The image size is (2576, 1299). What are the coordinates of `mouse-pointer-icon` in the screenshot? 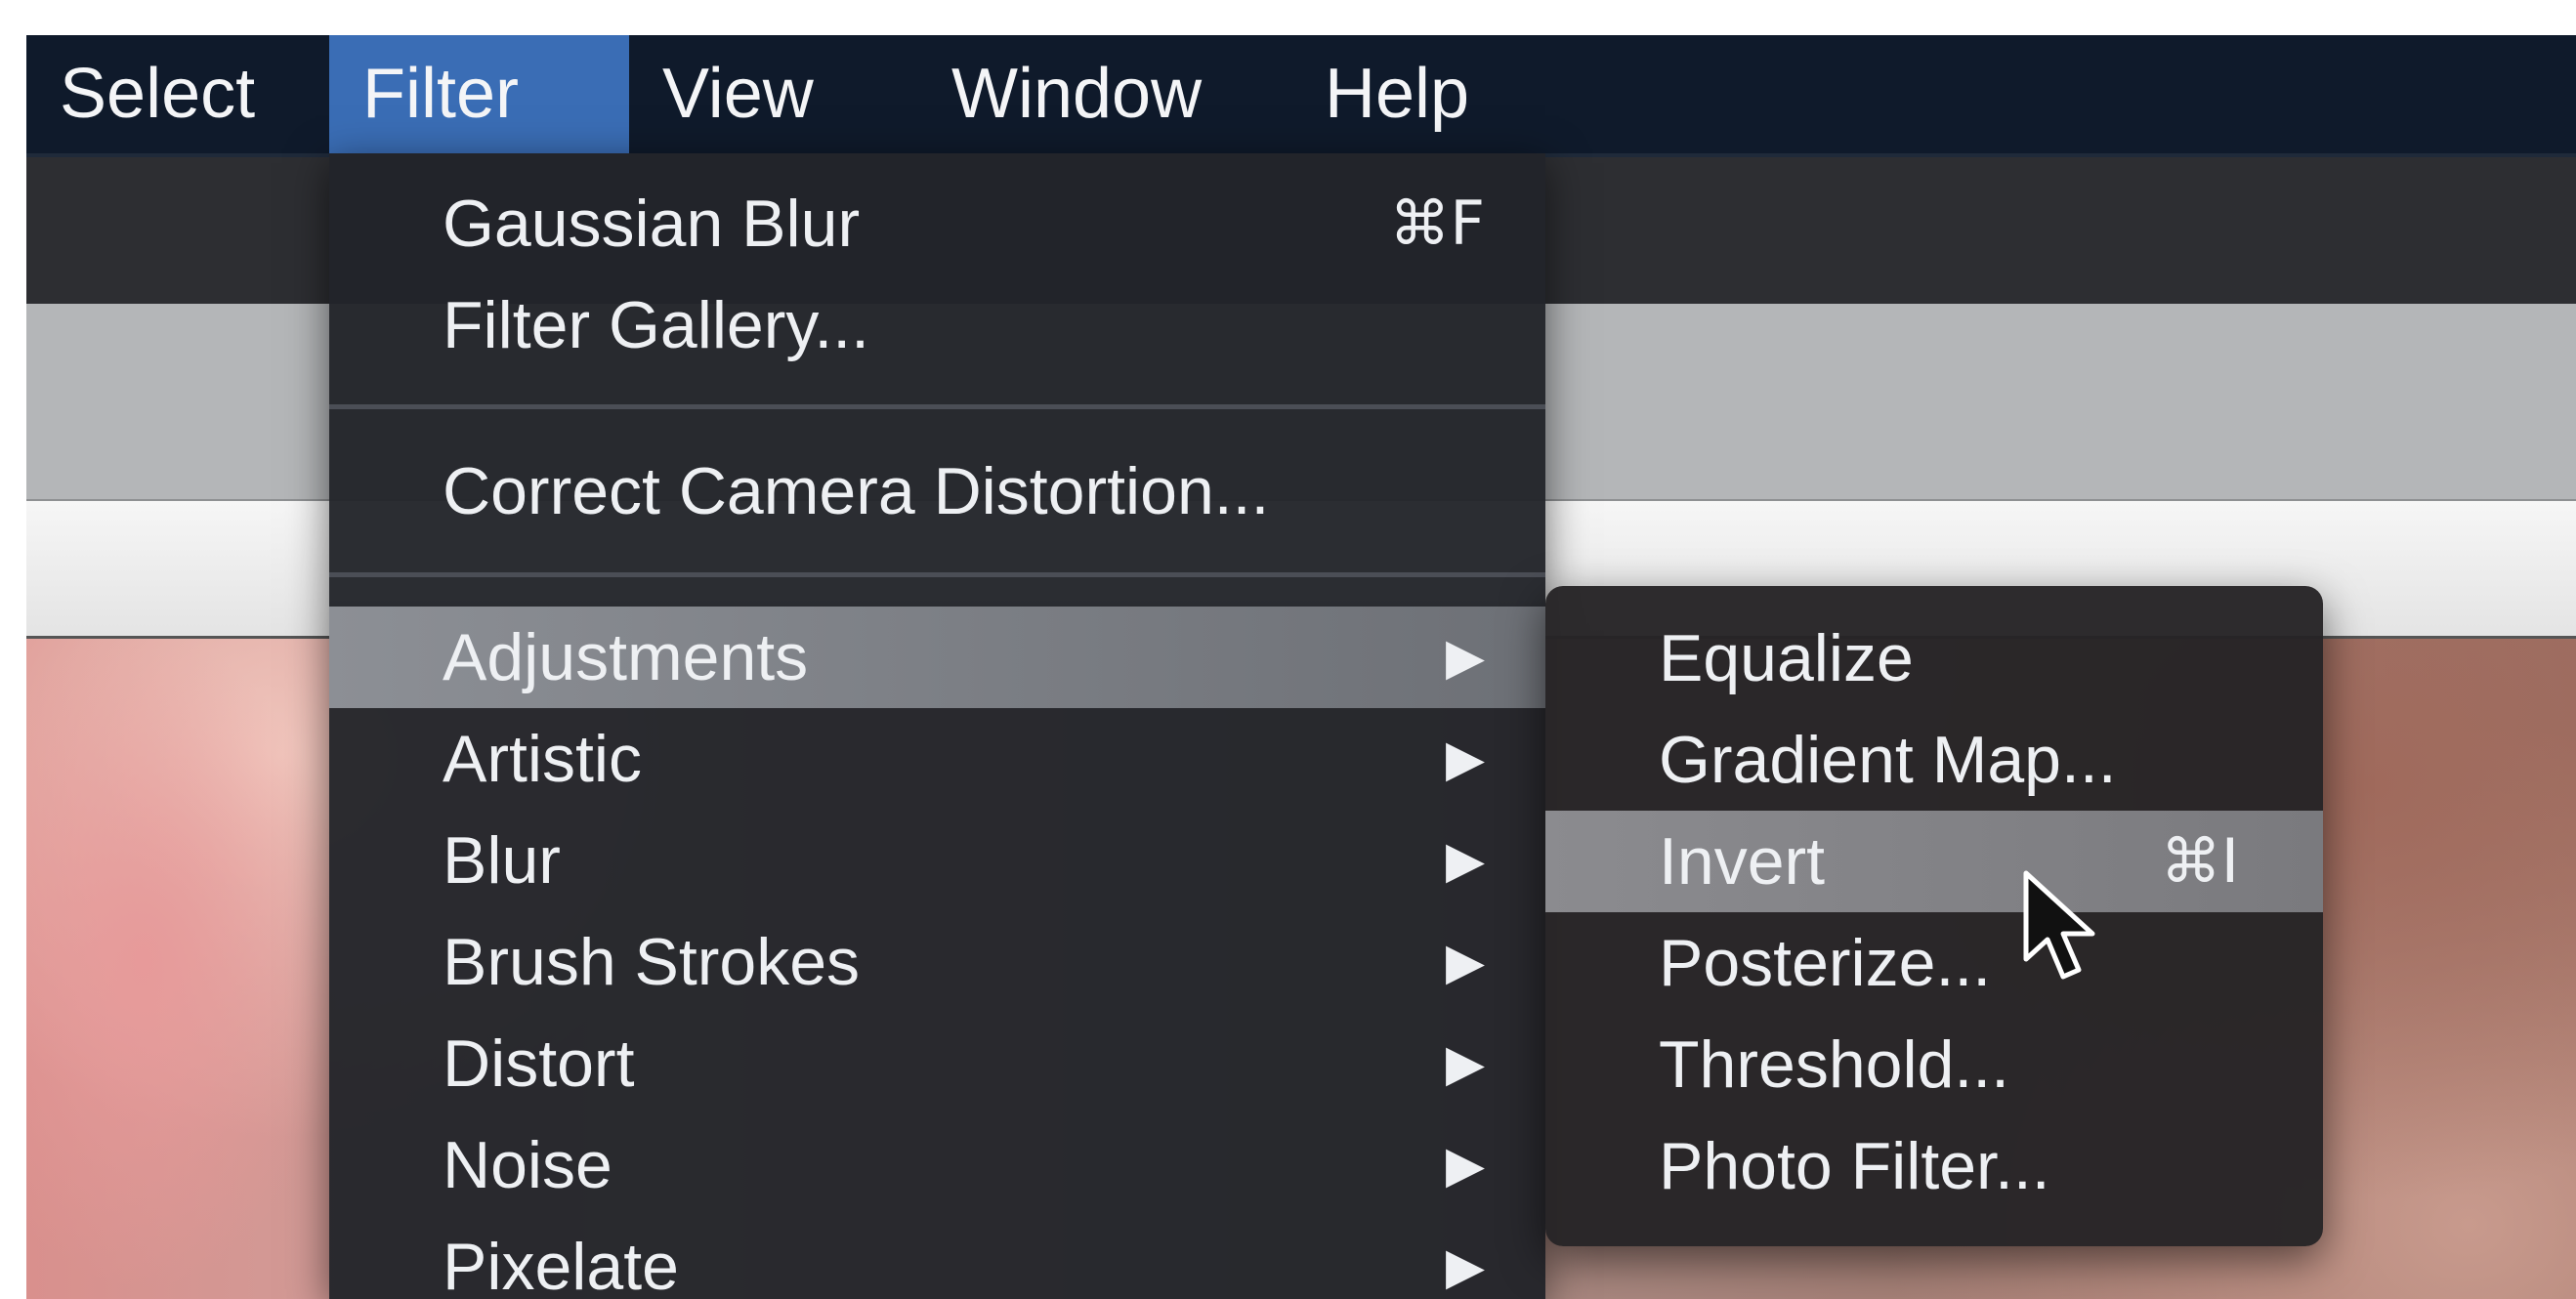 It's located at (2059, 925).